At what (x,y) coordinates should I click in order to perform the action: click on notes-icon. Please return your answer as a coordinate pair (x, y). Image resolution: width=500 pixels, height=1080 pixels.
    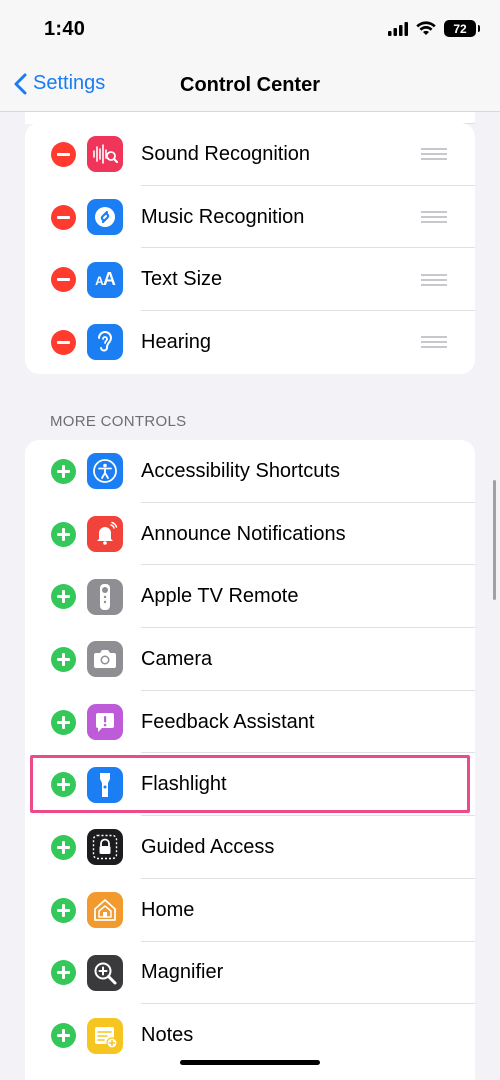
    Looking at the image, I should click on (105, 1035).